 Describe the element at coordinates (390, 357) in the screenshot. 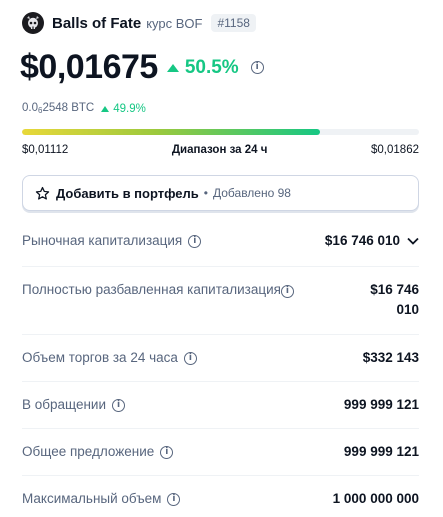

I see `stat-value: $332 143` at that location.